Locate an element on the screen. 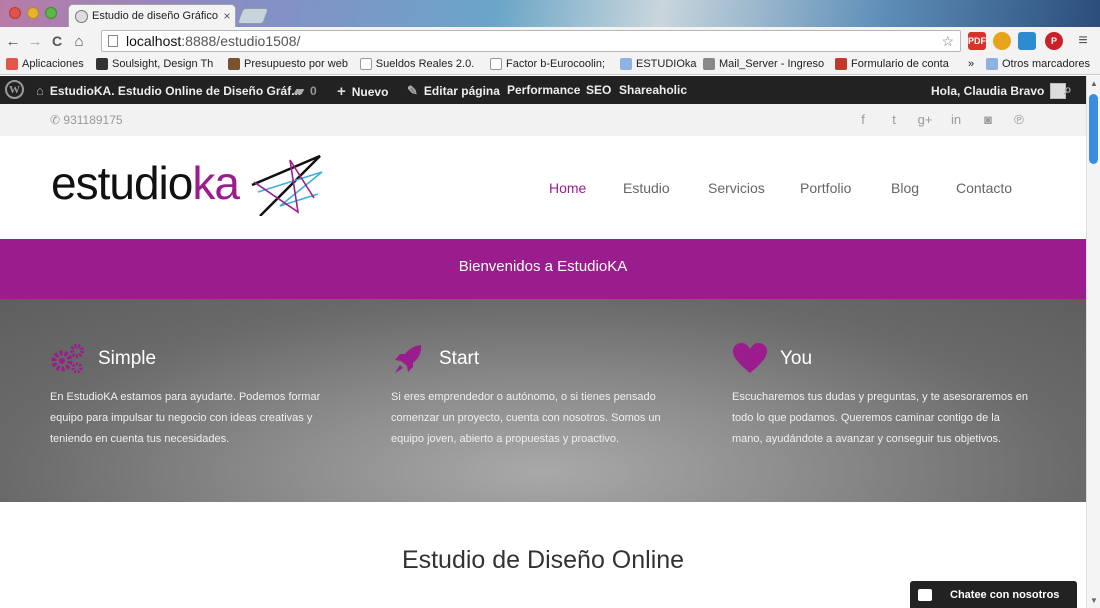 This screenshot has width=1100, height=608. m-icon is located at coordinates (841, 64).